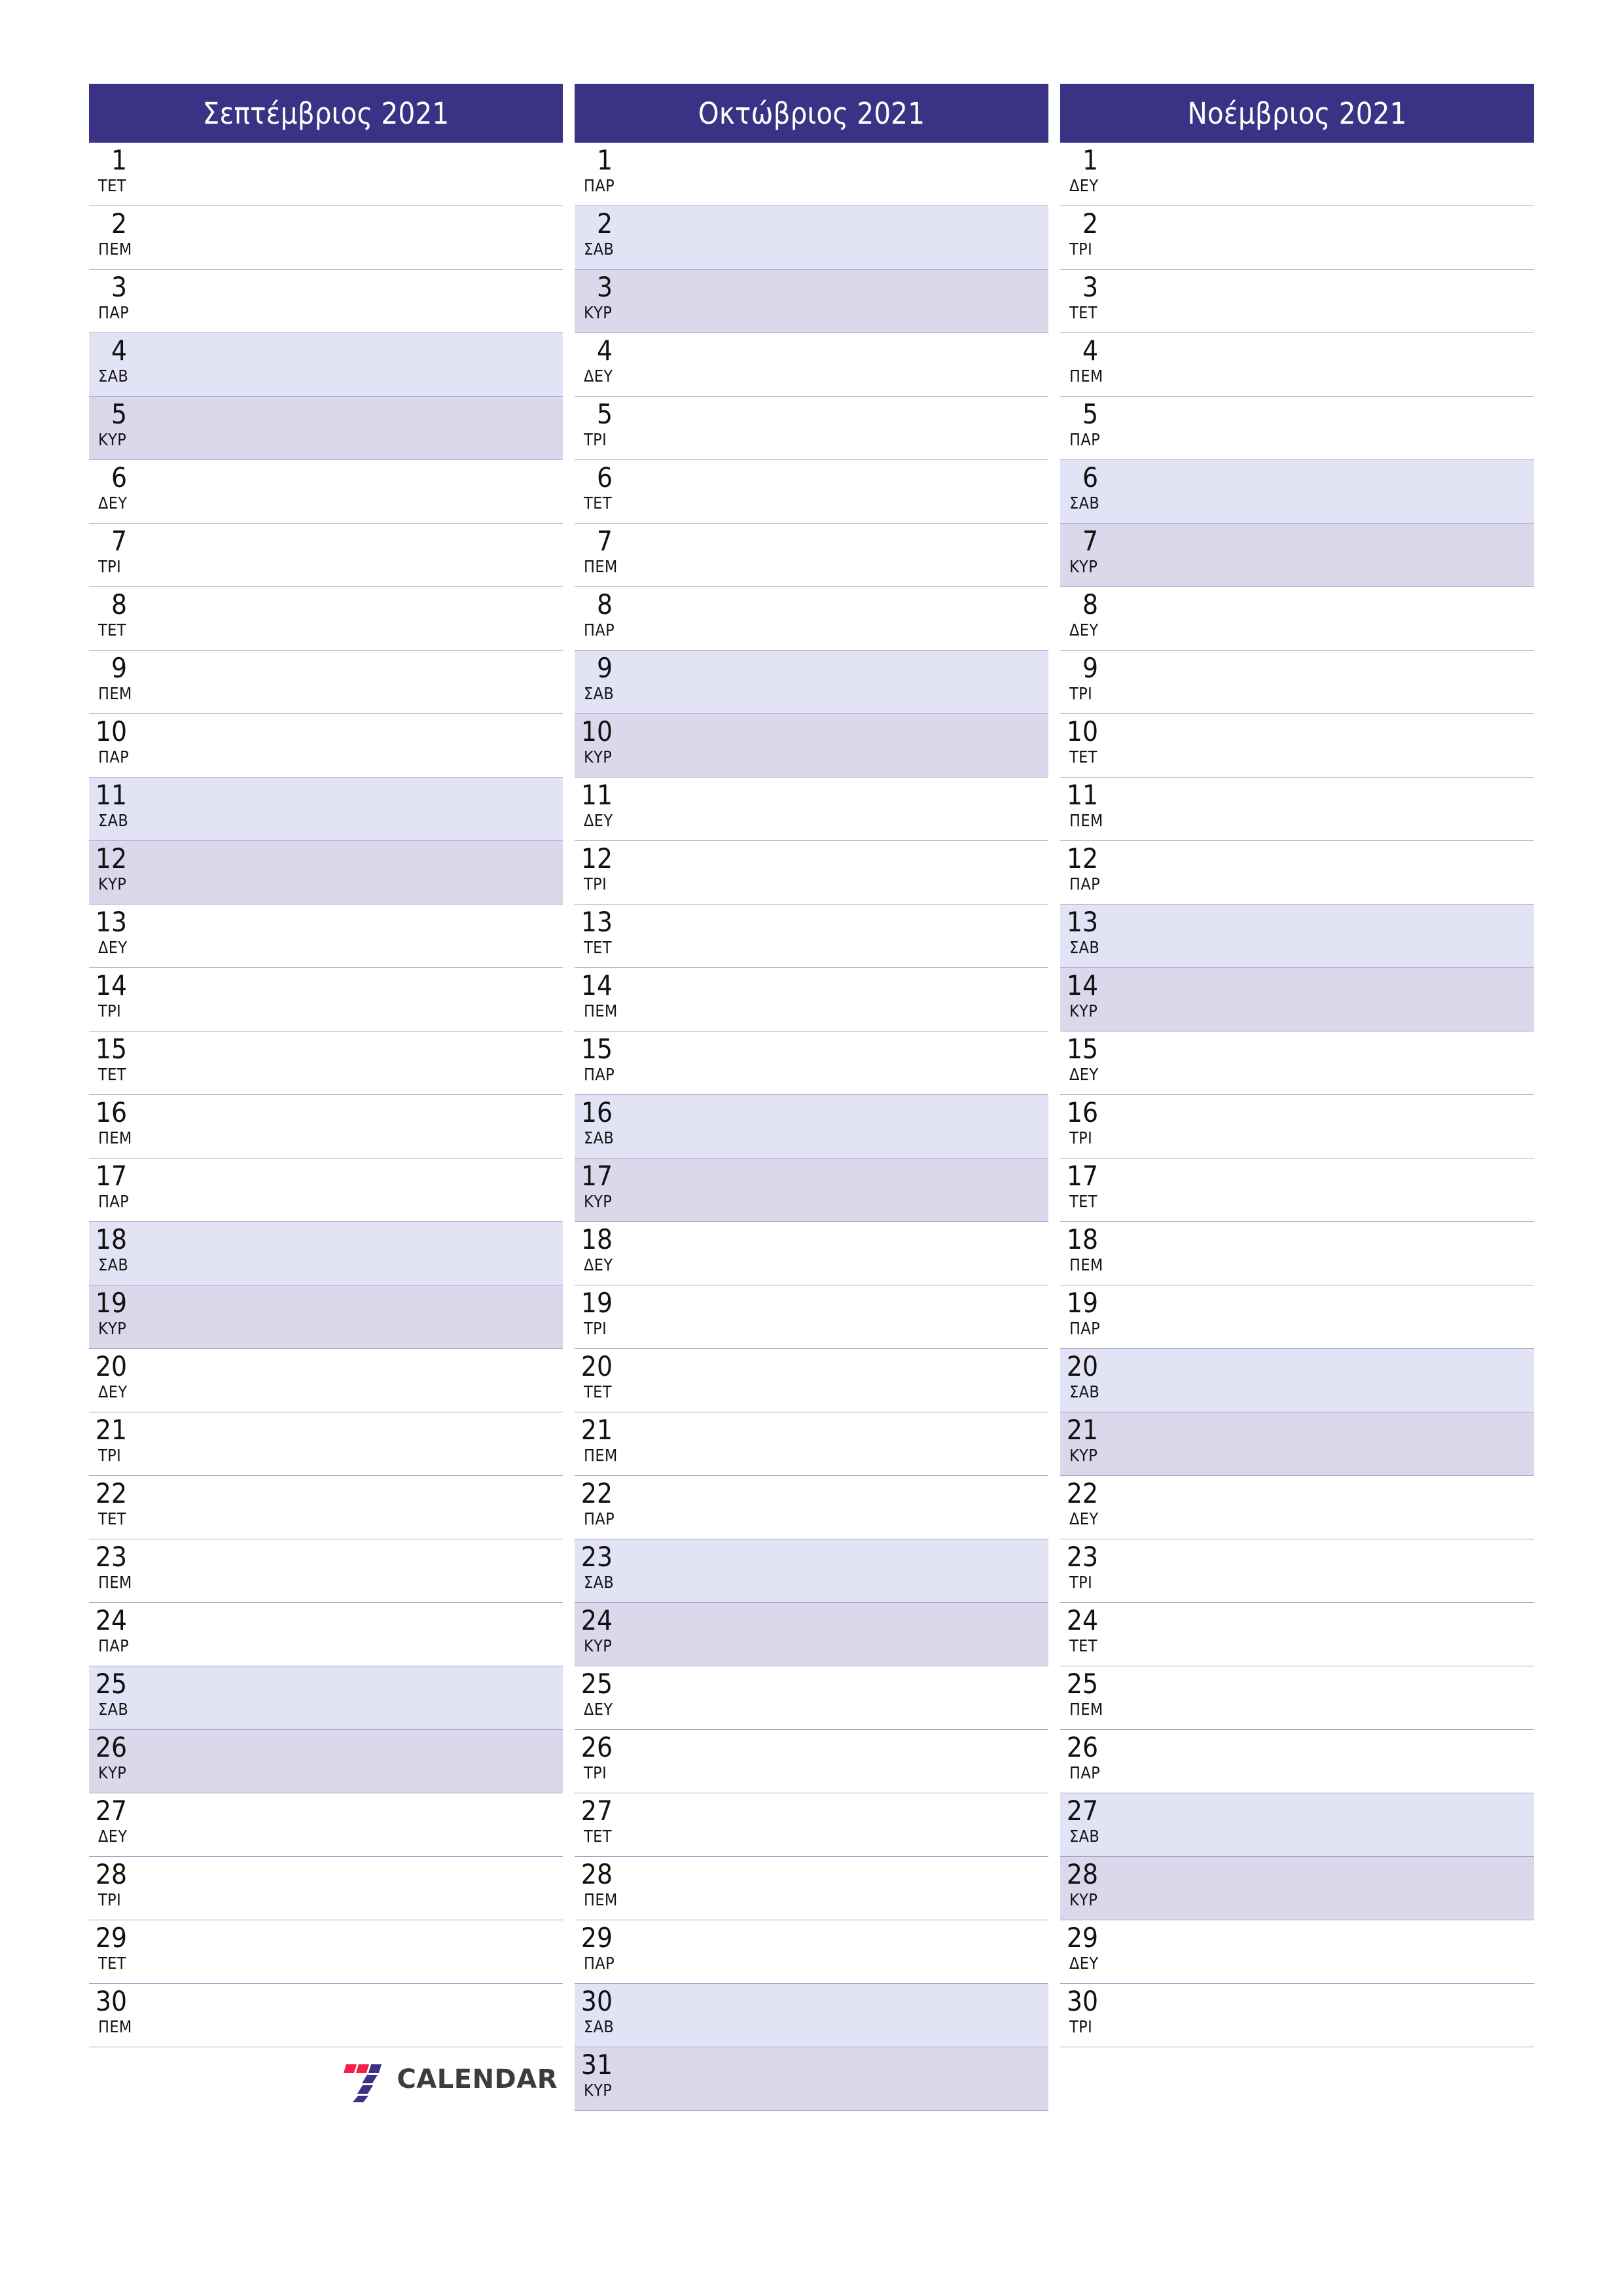 Image resolution: width=1623 pixels, height=2296 pixels. Describe the element at coordinates (811, 936) in the screenshot. I see `day-row: 13 ΤΕΤ` at that location.